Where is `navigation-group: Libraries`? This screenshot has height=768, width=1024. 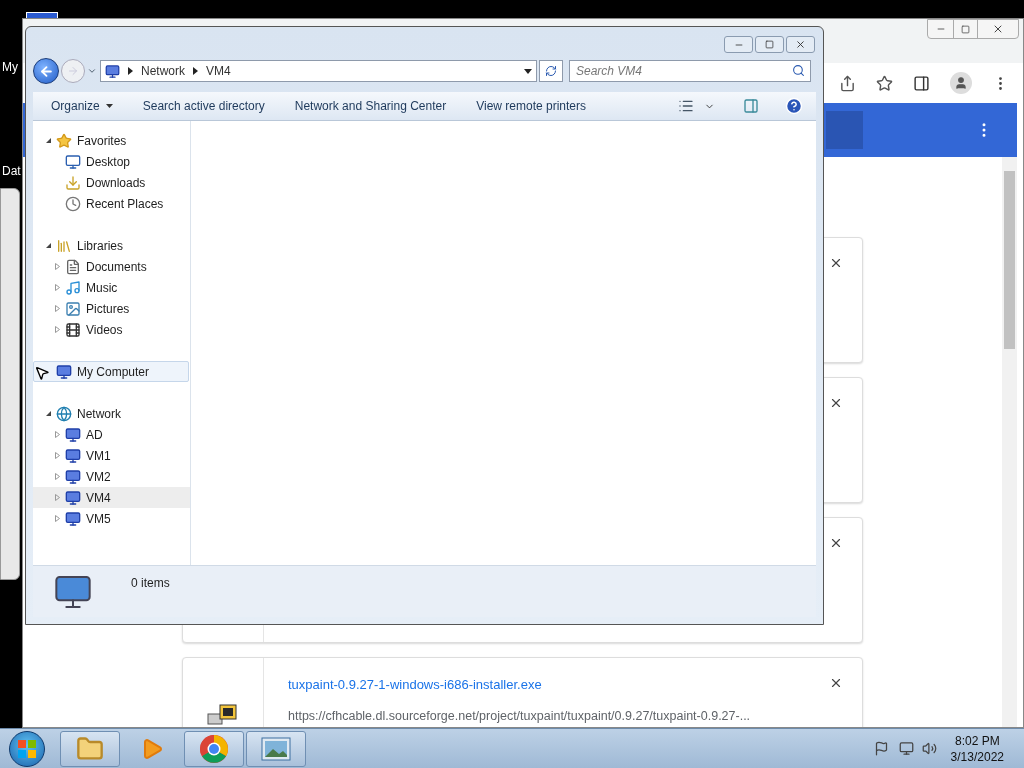
navigation-group: Libraries is located at coordinates (111, 245).